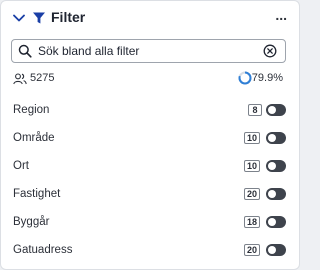 The height and width of the screenshot is (270, 320). I want to click on filter-label: Område, so click(34, 138).